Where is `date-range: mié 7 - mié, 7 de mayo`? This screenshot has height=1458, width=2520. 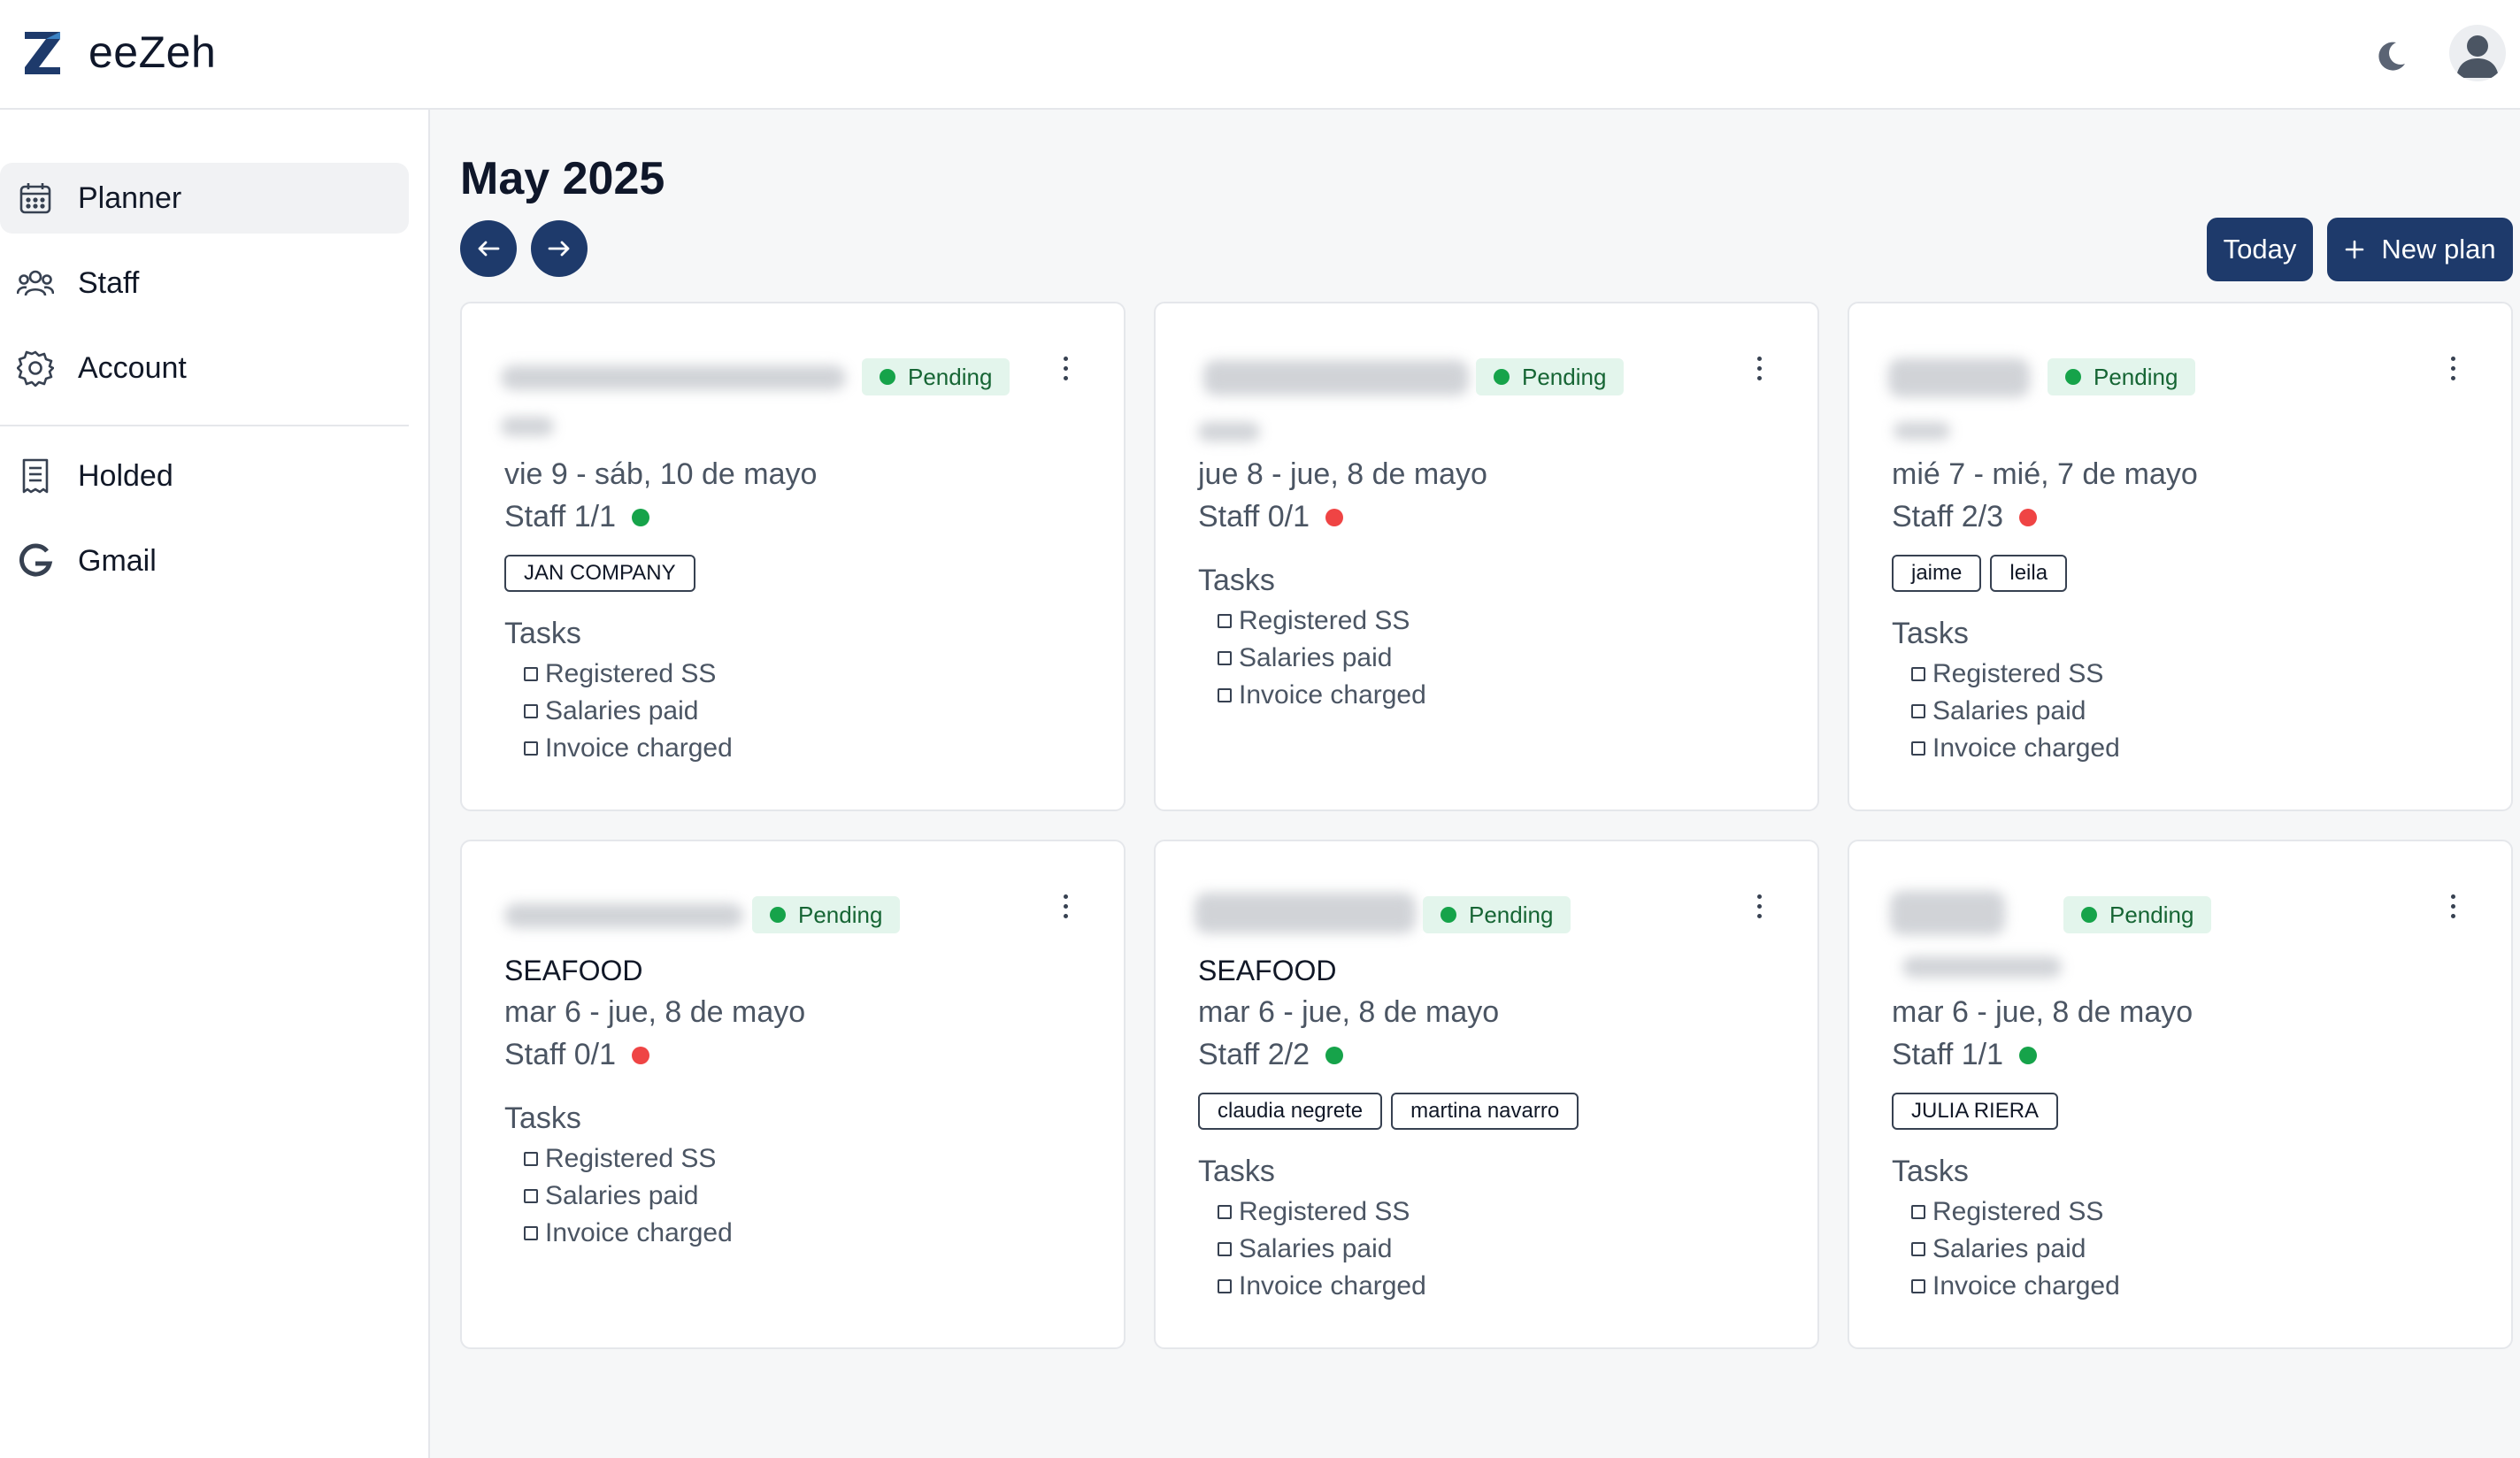
date-range: mié 7 - mié, 7 de mayo is located at coordinates (2045, 474).